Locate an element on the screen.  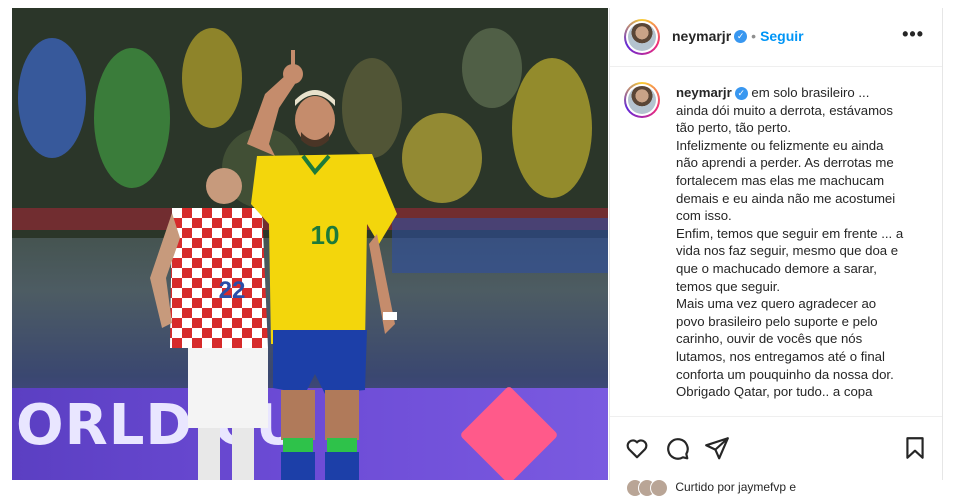
brazil-jersey-number: 10 is located at coordinates (325, 235).